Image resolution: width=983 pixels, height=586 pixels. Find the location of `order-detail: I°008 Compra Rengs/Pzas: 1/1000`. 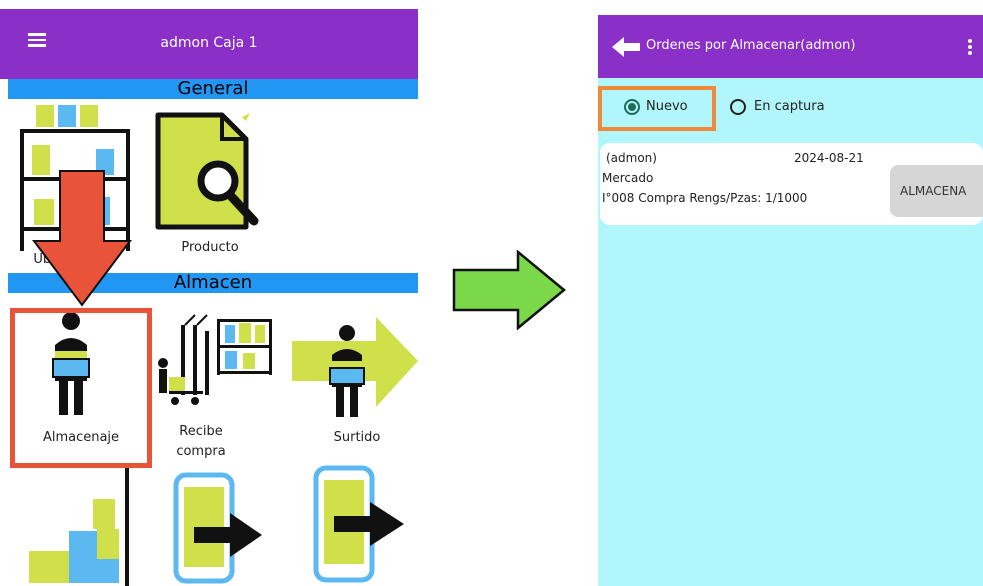

order-detail: I°008 Compra Rengs/Pzas: 1/1000 is located at coordinates (705, 198).